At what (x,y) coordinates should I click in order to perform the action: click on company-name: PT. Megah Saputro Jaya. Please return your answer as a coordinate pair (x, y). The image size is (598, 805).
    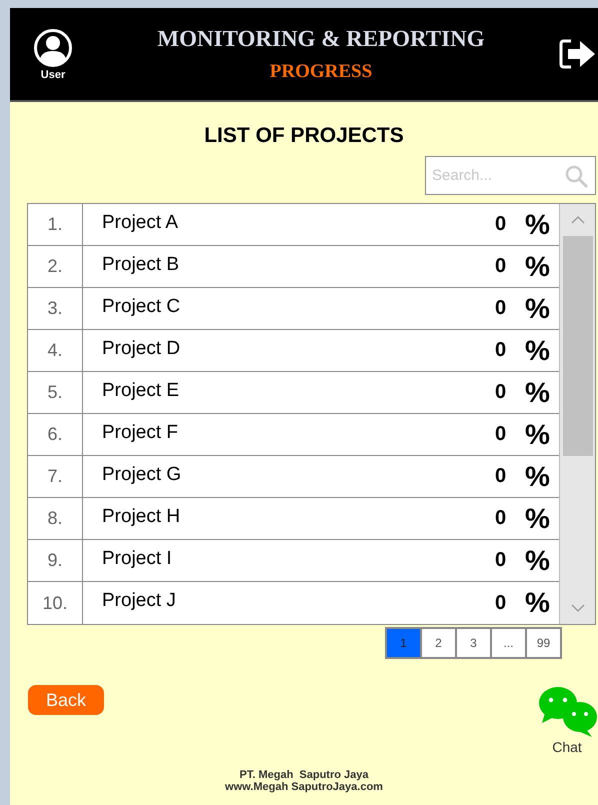
    Looking at the image, I should click on (304, 775).